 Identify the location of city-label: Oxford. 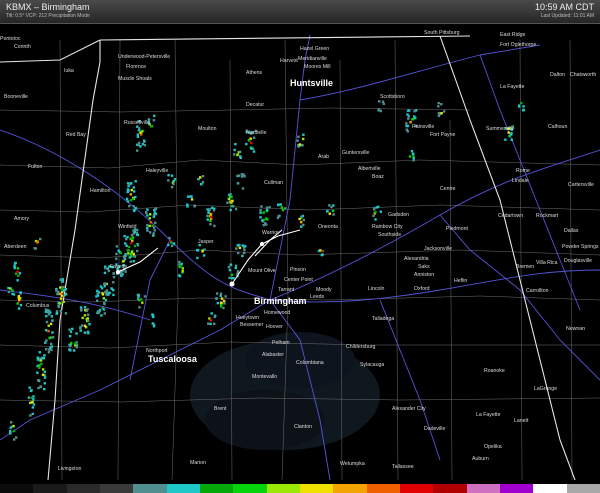
(422, 289).